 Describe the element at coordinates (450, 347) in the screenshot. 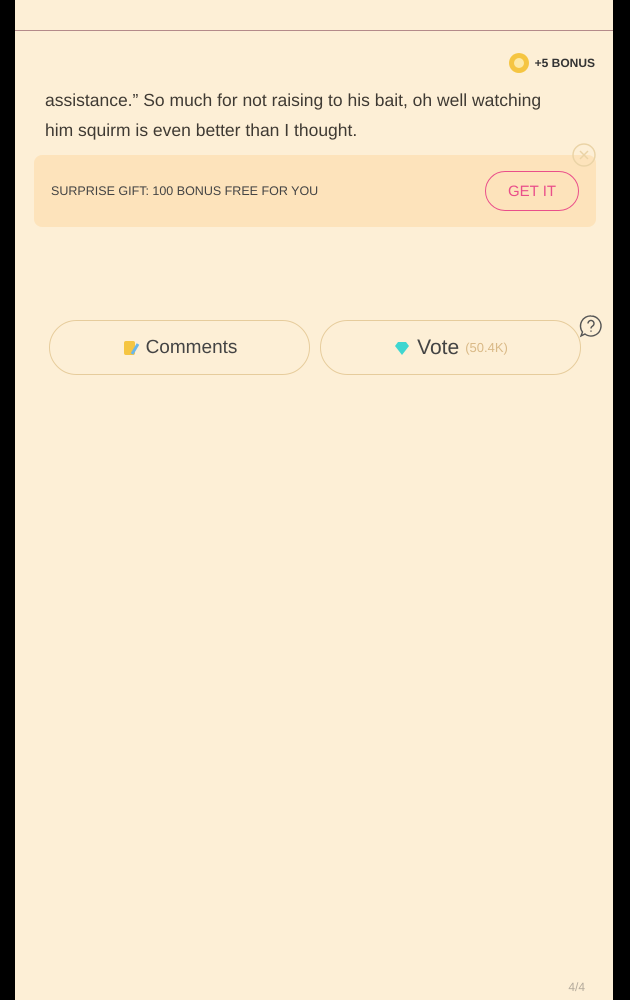

I see `vote-button: Vote (50.4K)` at that location.